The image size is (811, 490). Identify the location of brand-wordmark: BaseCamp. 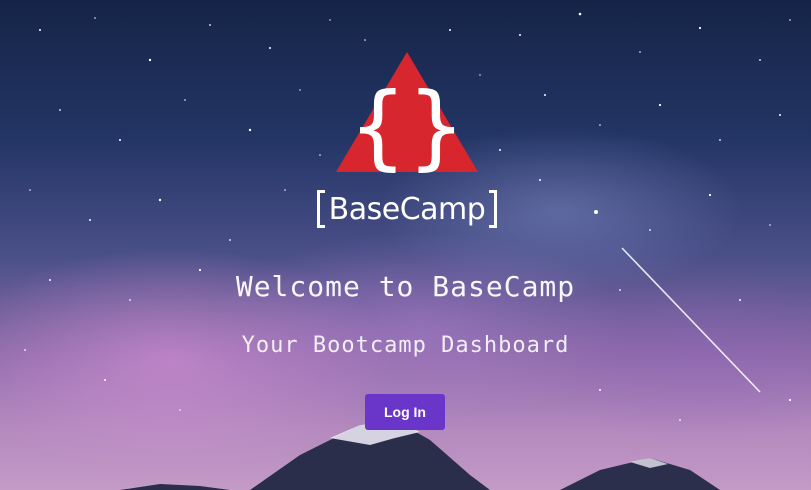
(407, 210).